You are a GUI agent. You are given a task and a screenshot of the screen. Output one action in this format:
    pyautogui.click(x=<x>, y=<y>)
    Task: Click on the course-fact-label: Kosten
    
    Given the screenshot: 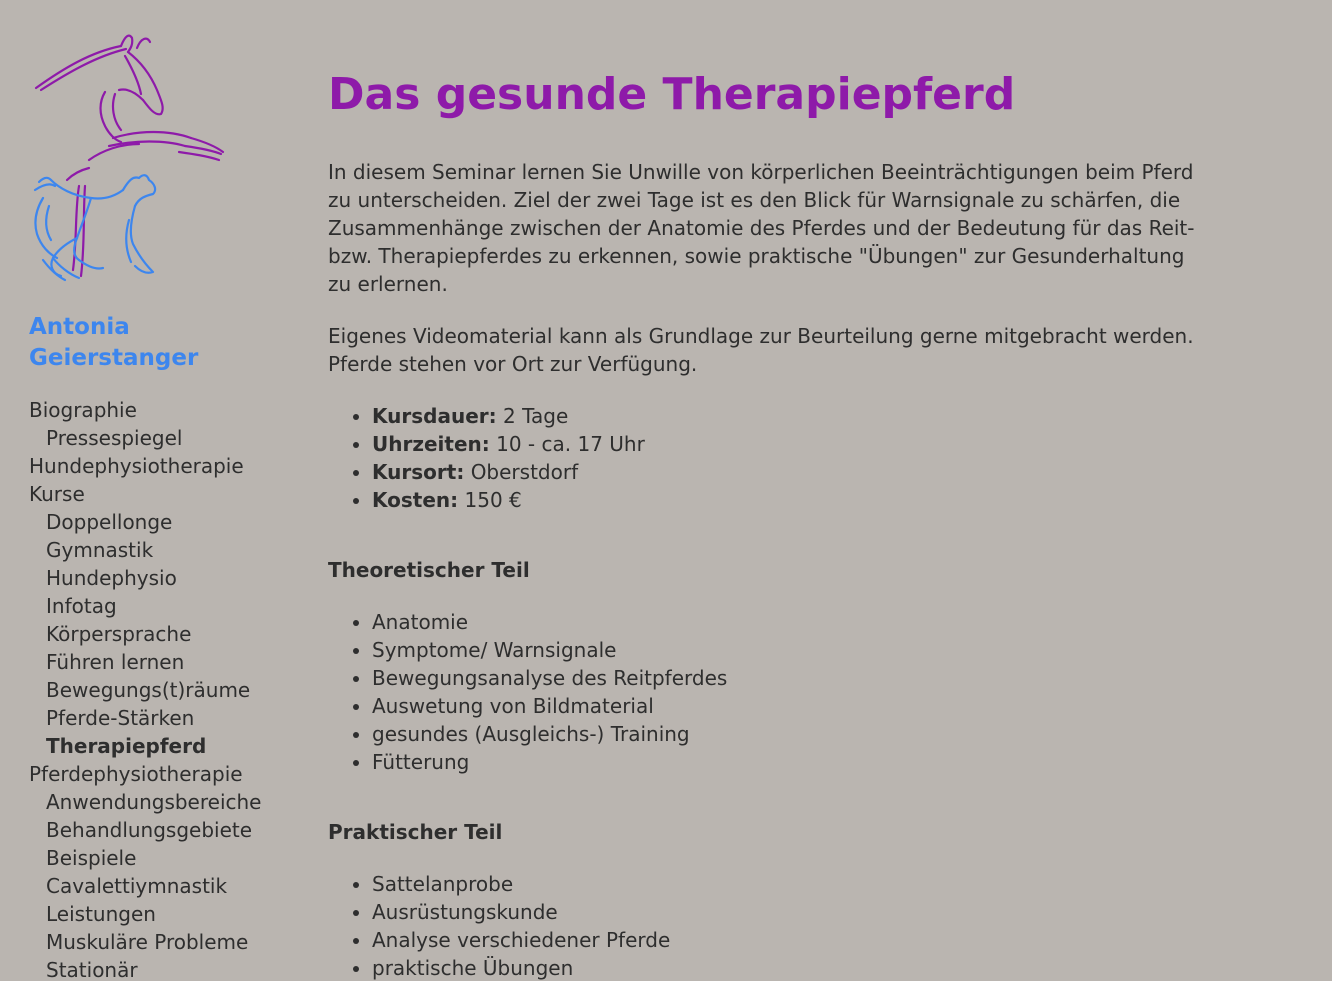 What is the action you would take?
    pyautogui.click(x=411, y=500)
    